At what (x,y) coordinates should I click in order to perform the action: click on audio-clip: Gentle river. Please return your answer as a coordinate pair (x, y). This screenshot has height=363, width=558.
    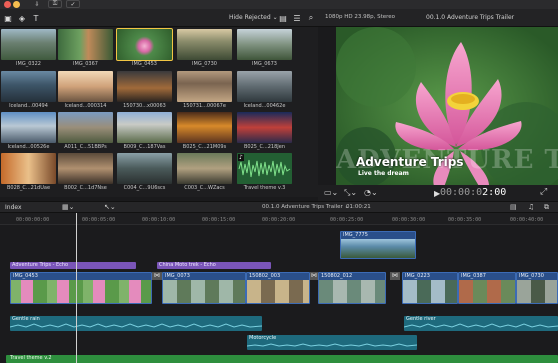
    Looking at the image, I should click on (481, 323).